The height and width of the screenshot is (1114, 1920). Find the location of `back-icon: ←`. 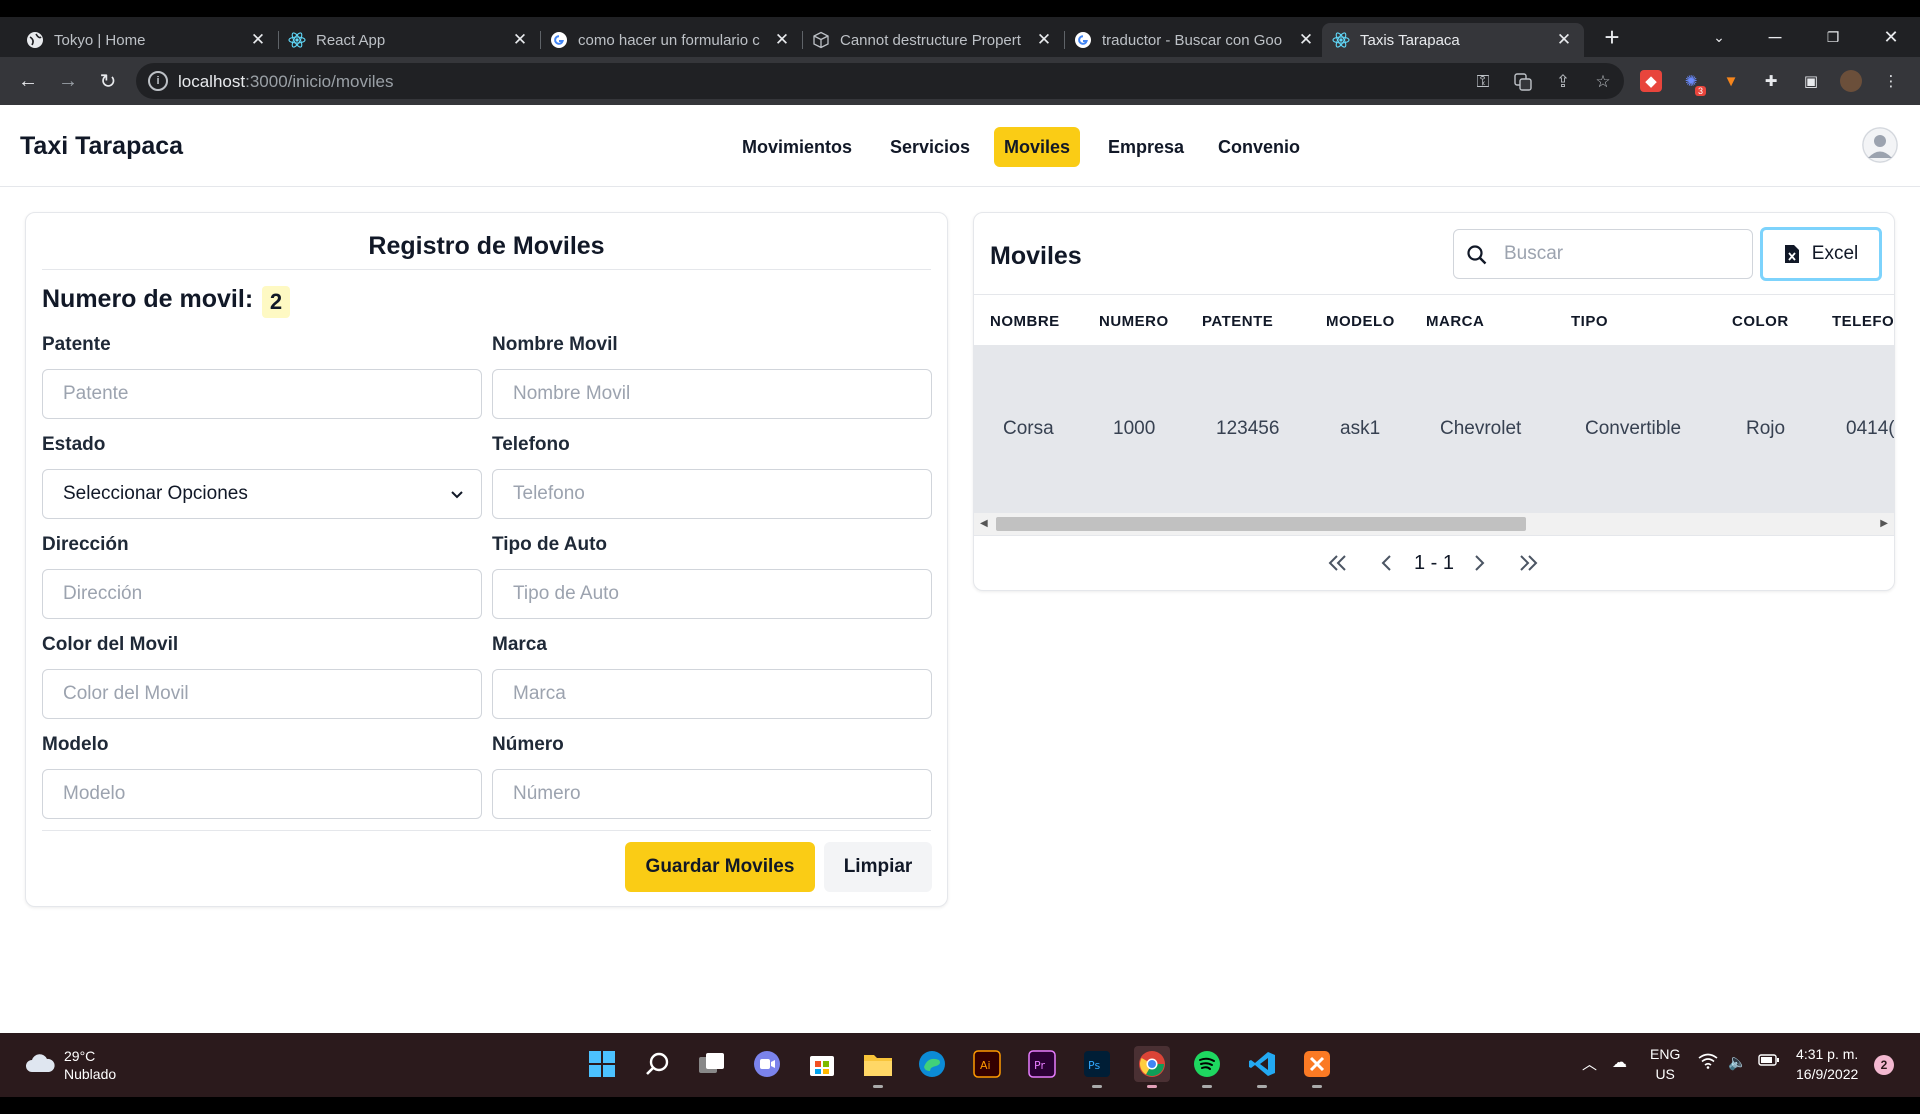

back-icon: ← is located at coordinates (28, 81).